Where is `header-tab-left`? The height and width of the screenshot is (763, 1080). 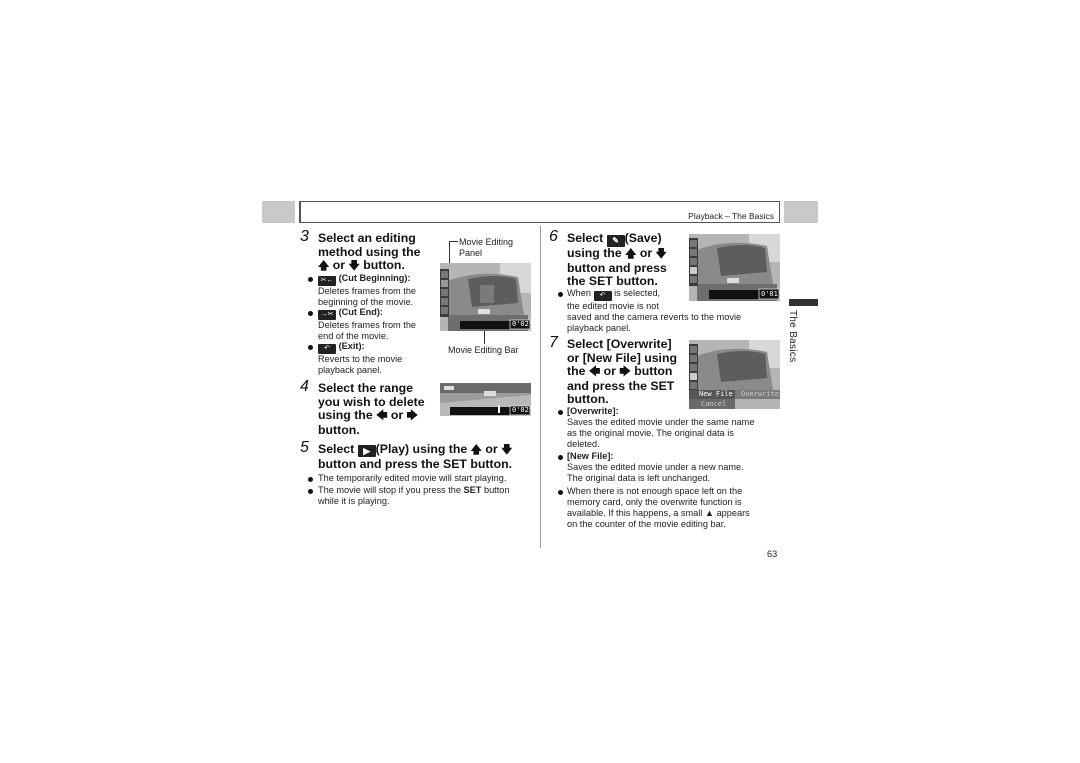 header-tab-left is located at coordinates (278, 212).